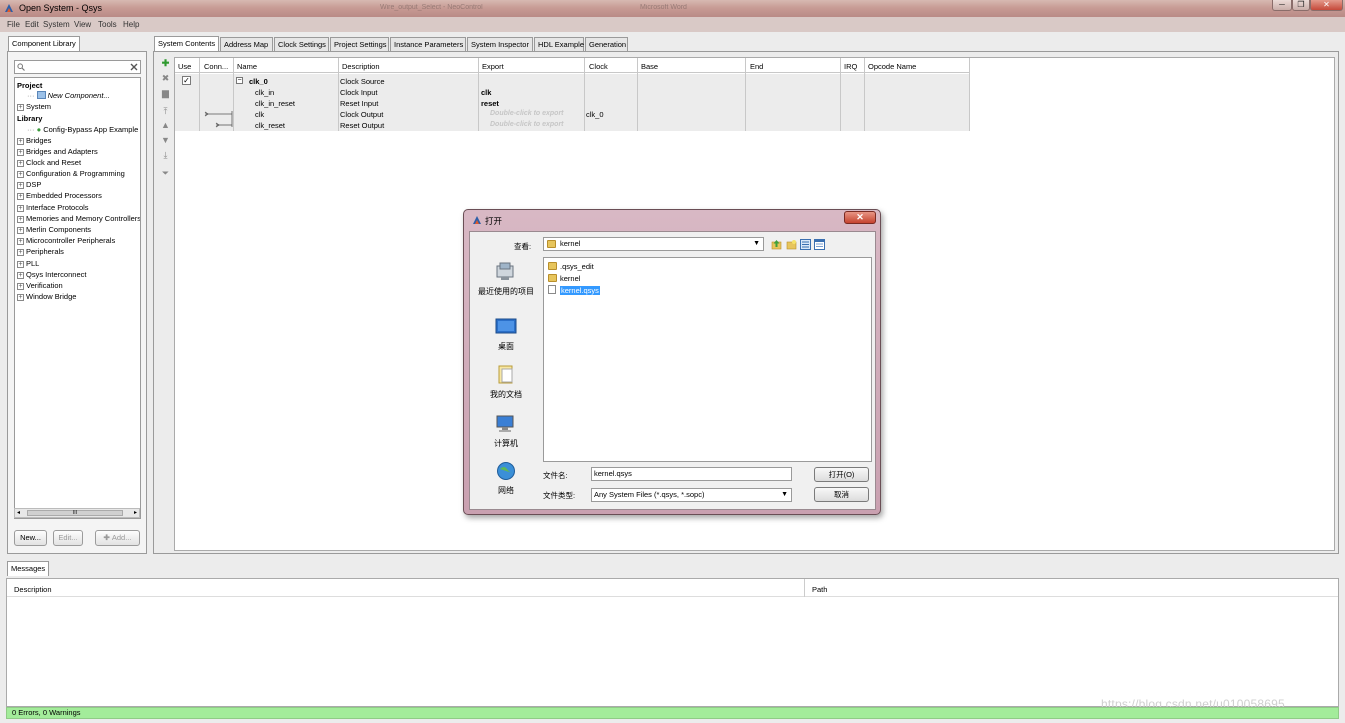  What do you see at coordinates (270, 125) in the screenshot?
I see `table-row-name: clk_reset` at bounding box center [270, 125].